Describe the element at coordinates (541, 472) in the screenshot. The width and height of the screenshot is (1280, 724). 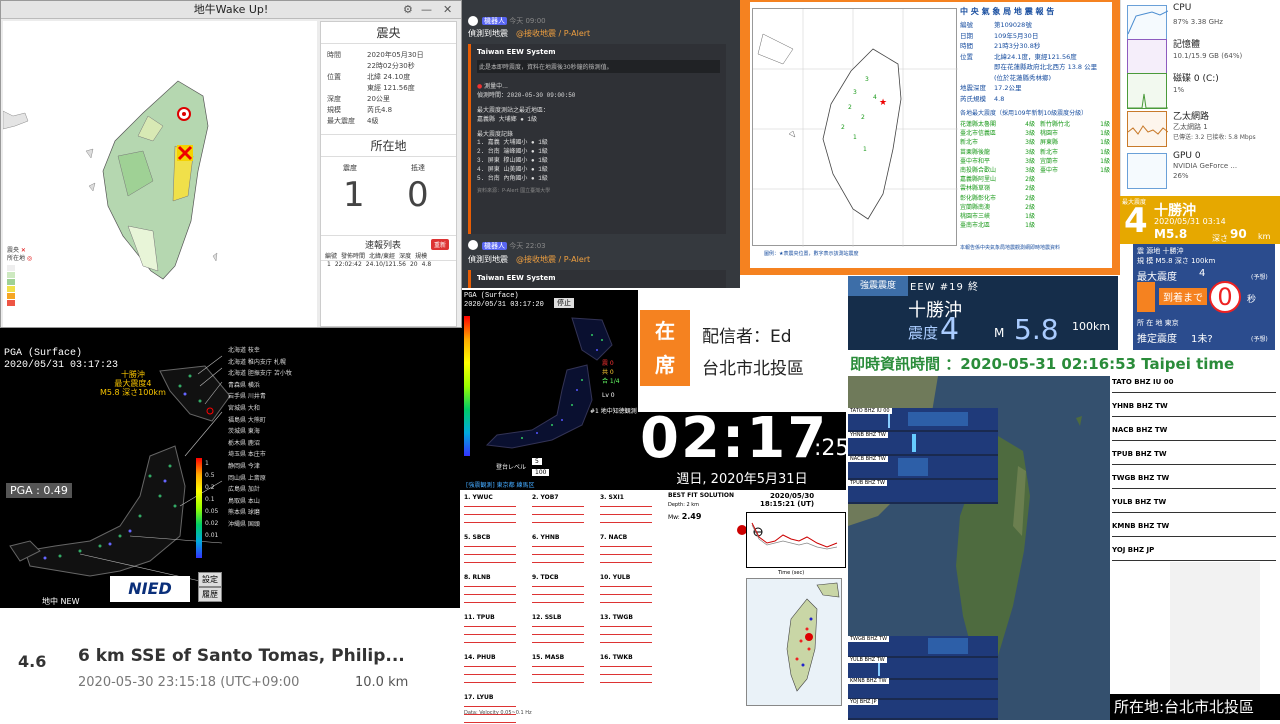
I see `jp-select-2: 100` at that location.